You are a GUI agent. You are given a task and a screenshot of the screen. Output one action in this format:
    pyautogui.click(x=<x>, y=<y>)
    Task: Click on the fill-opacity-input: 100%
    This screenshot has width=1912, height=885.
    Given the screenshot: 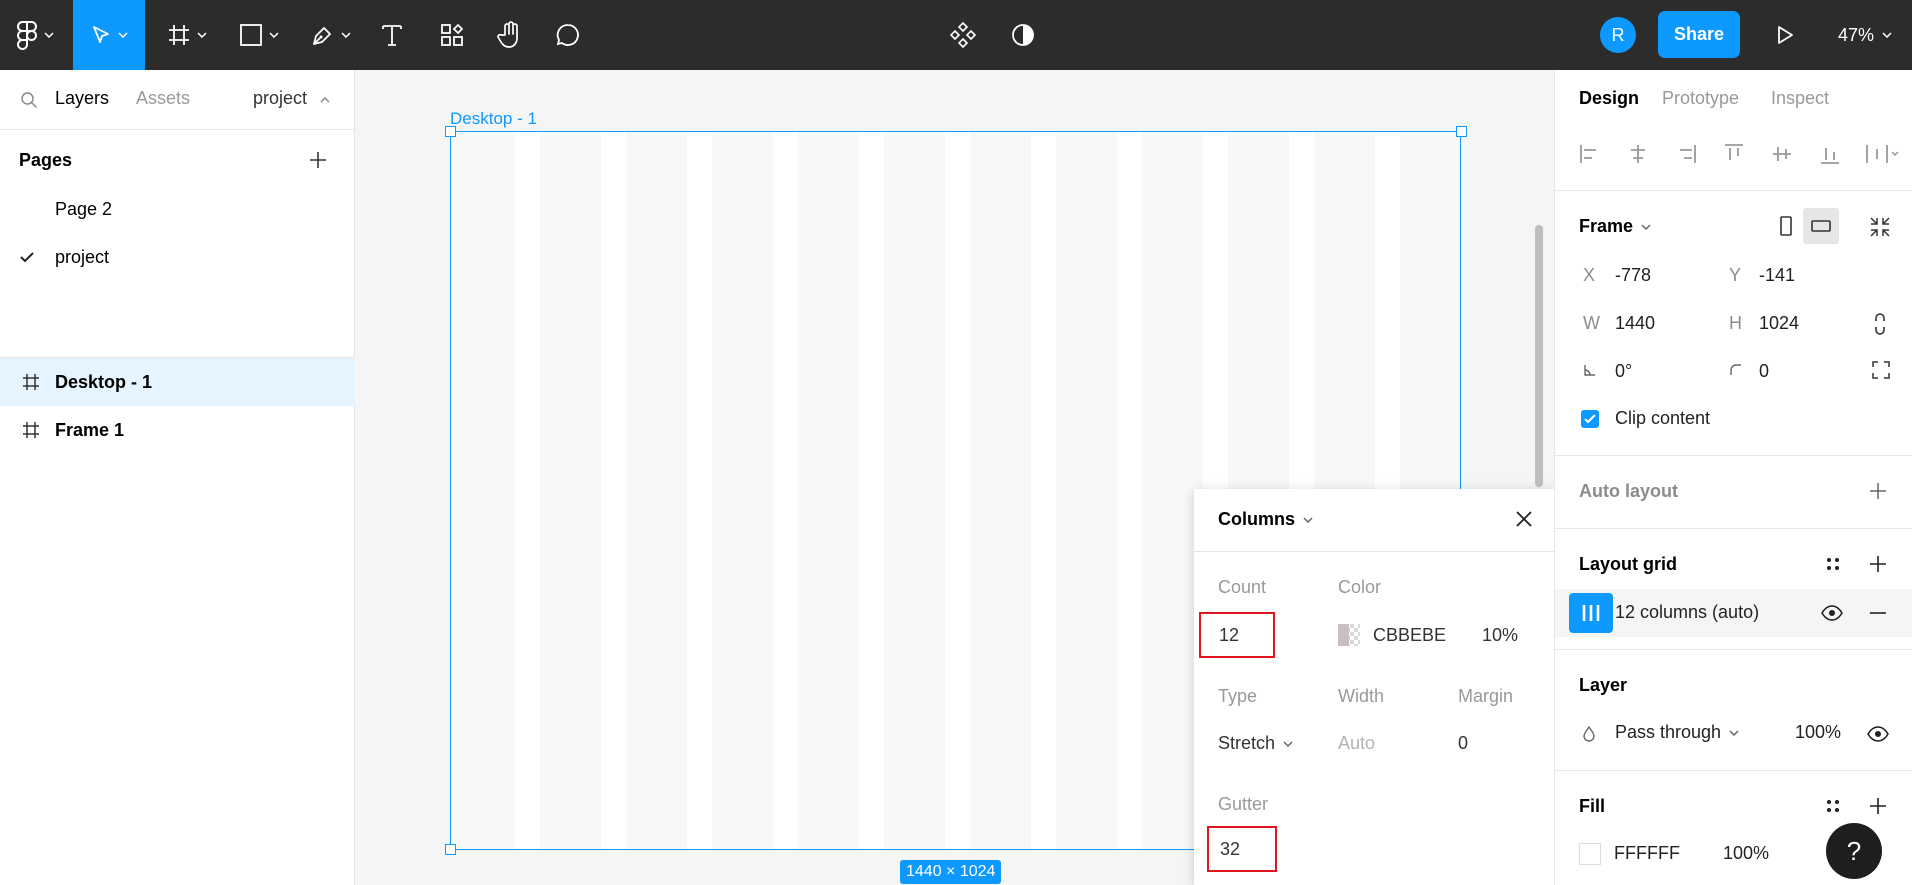 What is the action you would take?
    pyautogui.click(x=1746, y=853)
    